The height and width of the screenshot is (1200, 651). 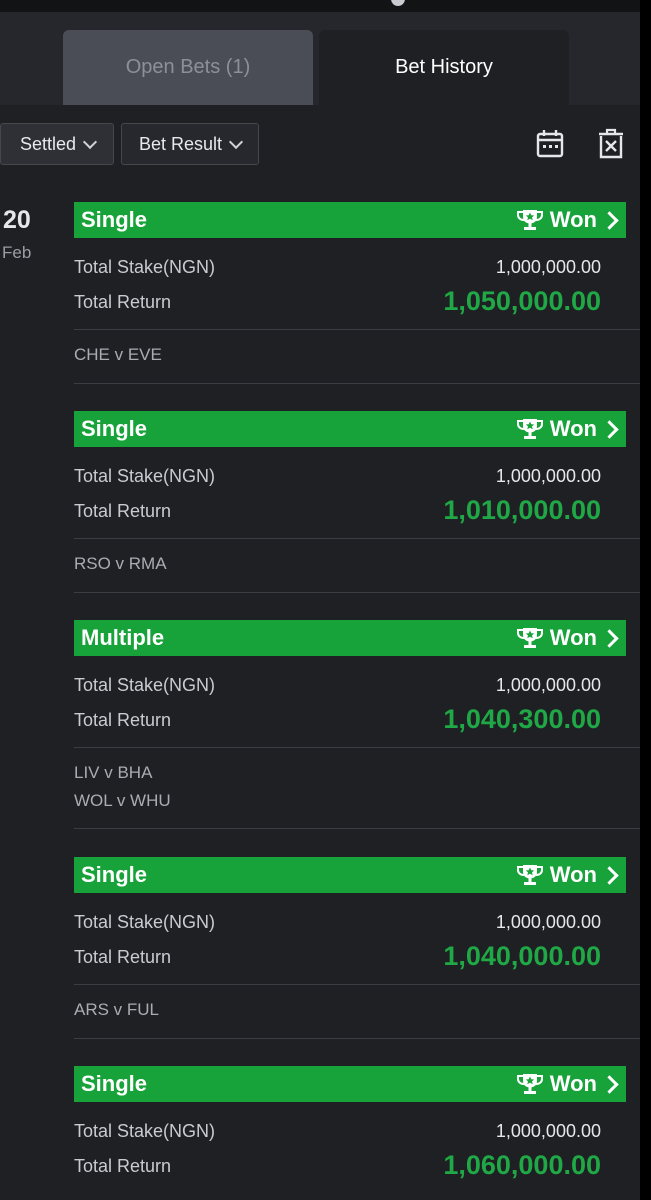 What do you see at coordinates (522, 1165) in the screenshot?
I see `total-return-value: 1,060,000.00` at bounding box center [522, 1165].